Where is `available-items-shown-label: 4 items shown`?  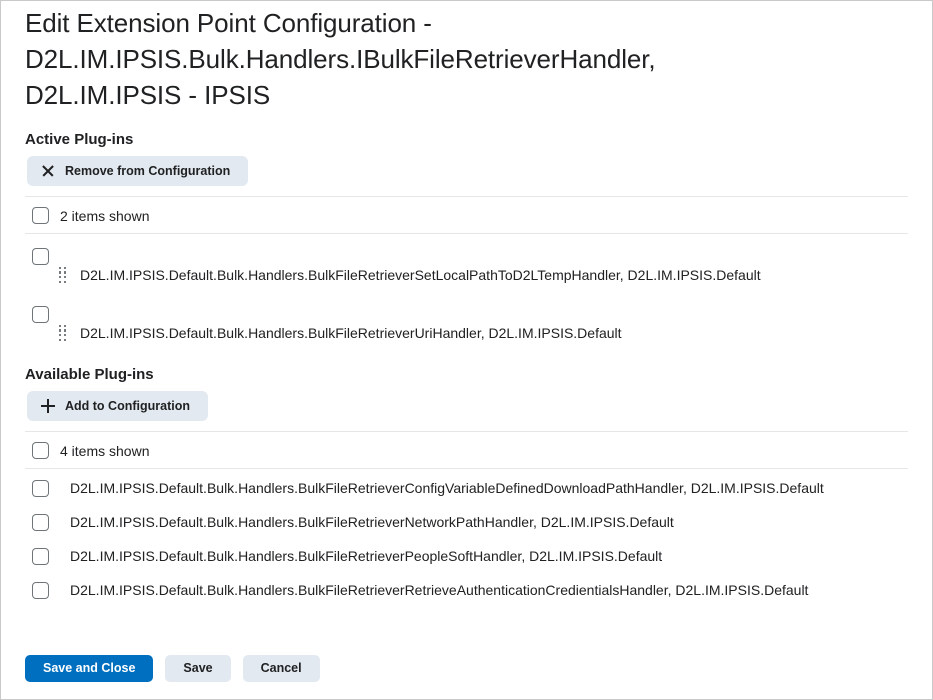
available-items-shown-label: 4 items shown is located at coordinates (105, 450).